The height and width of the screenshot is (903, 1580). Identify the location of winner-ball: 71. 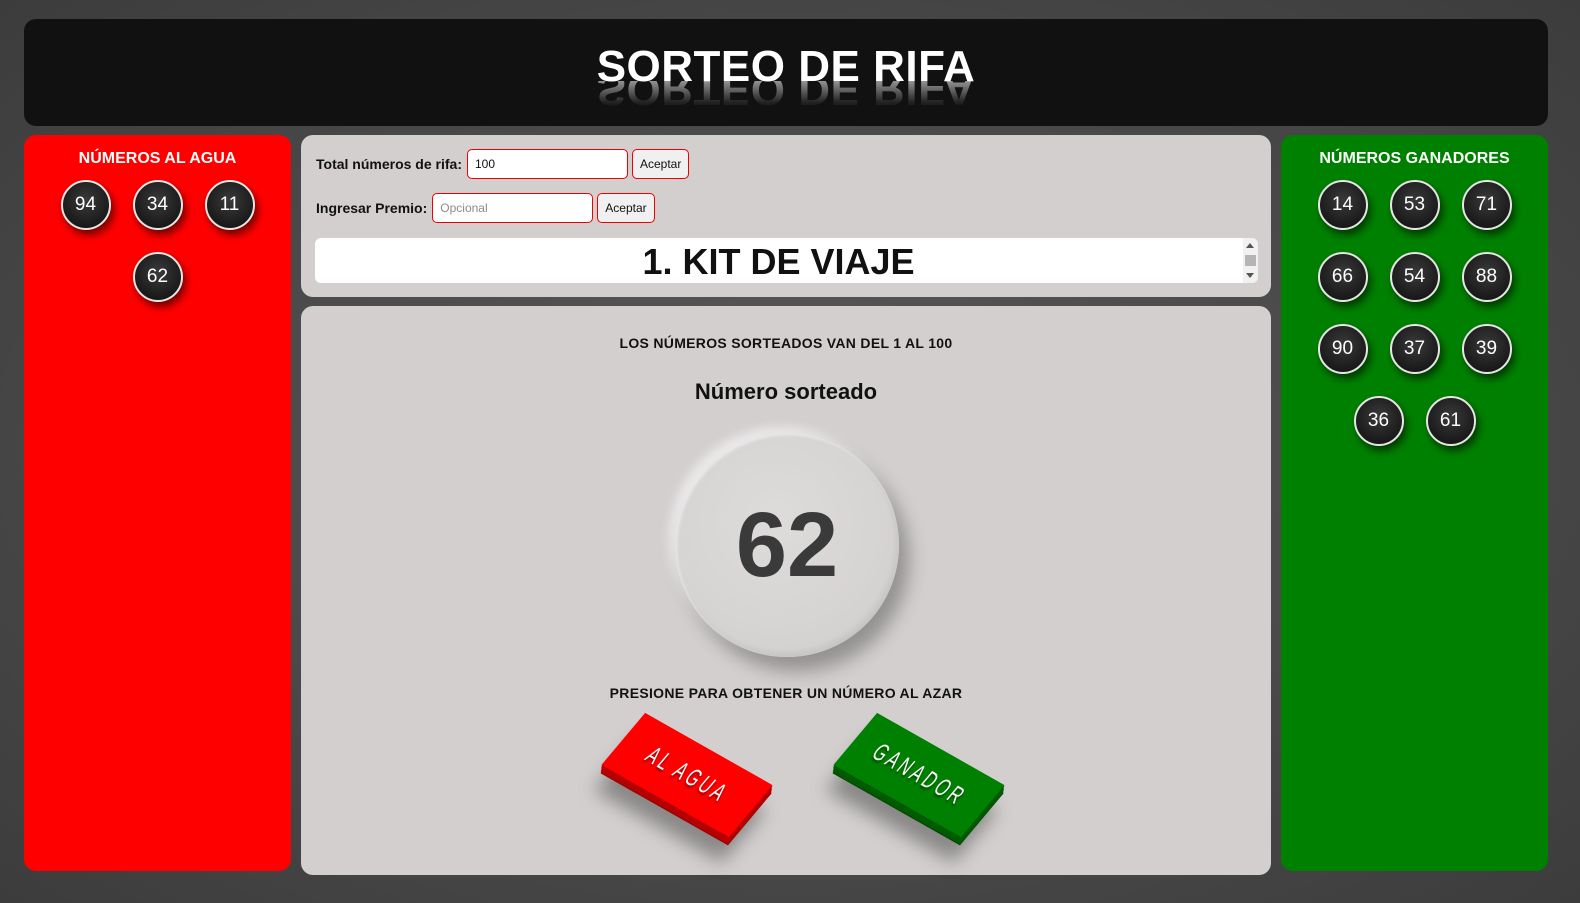
(1486, 205).